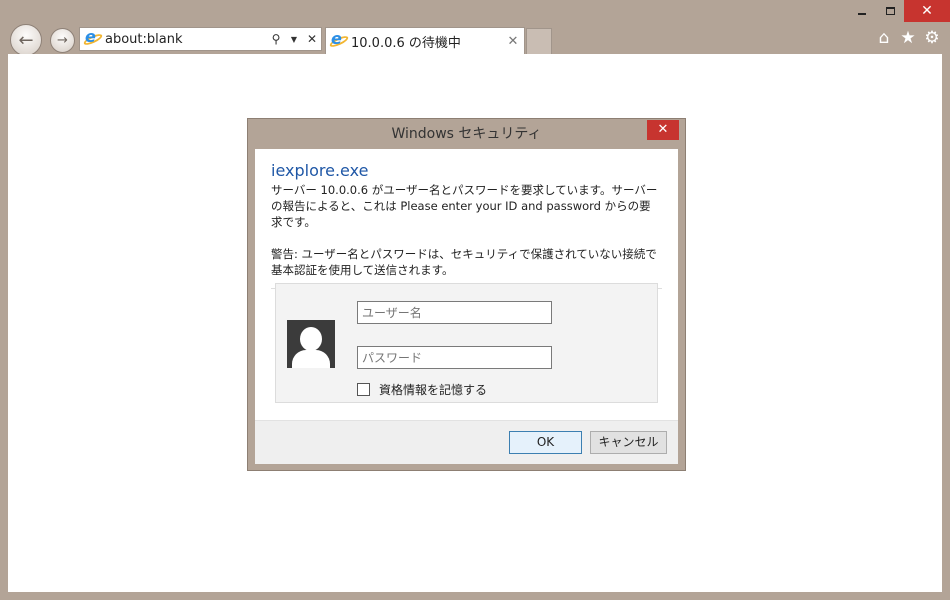 The width and height of the screenshot is (950, 600). I want to click on dialog-title: Windows セキュリティ, so click(466, 134).